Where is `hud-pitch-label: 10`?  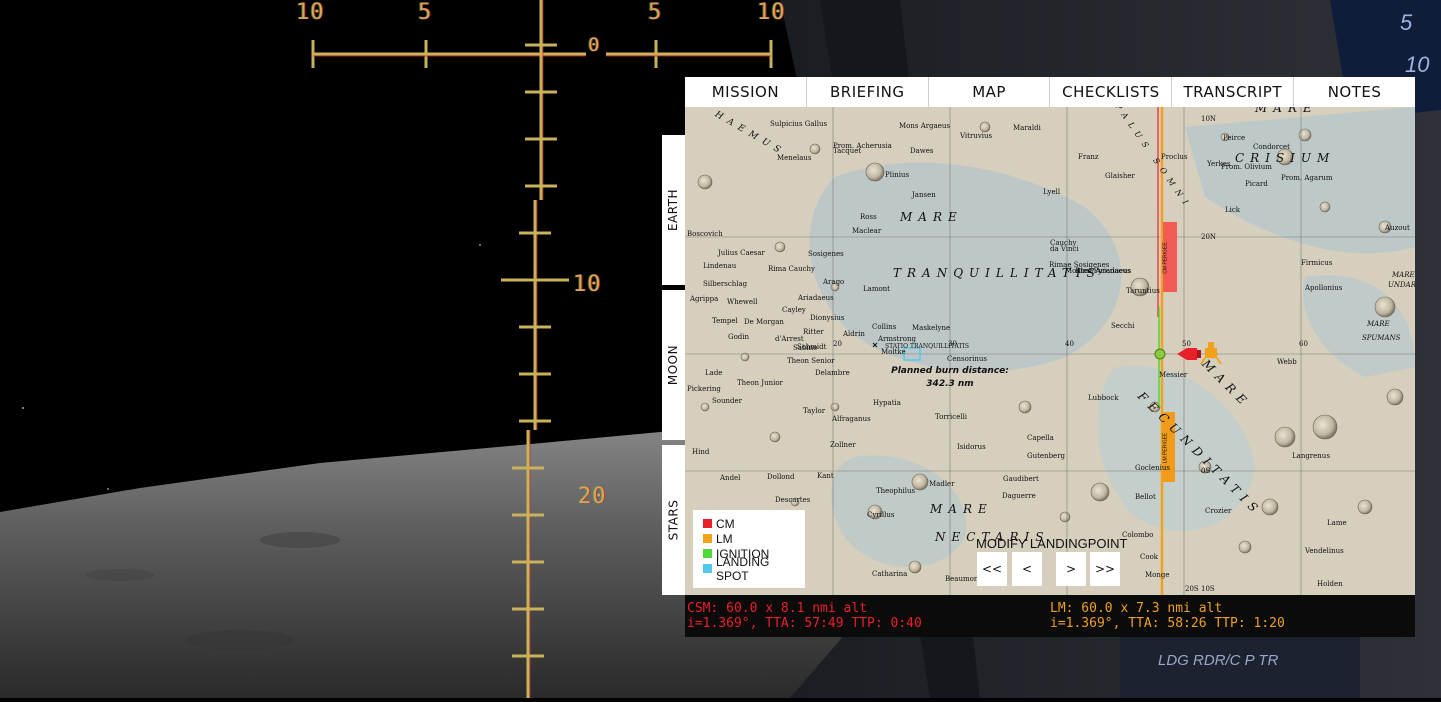
hud-pitch-label: 10 is located at coordinates (587, 284).